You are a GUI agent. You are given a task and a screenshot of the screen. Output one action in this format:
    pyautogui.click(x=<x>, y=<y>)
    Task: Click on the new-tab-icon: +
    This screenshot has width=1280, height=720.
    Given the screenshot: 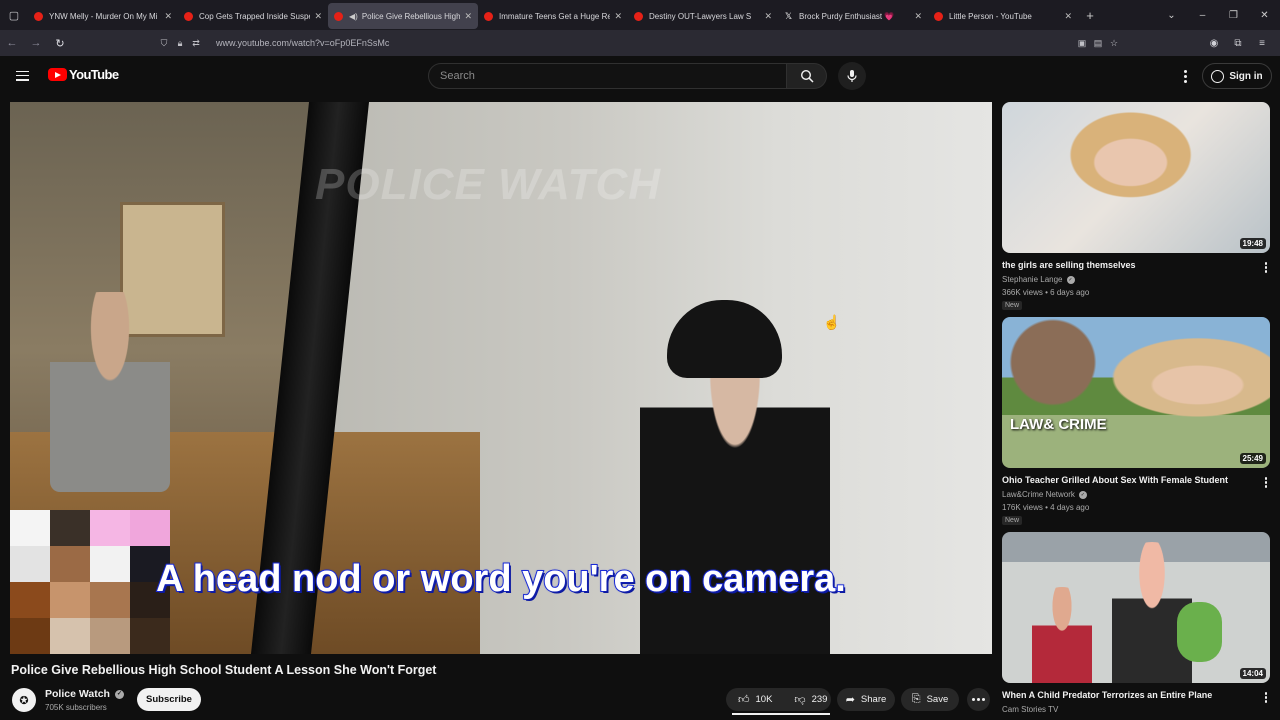 What is the action you would take?
    pyautogui.click(x=1090, y=15)
    